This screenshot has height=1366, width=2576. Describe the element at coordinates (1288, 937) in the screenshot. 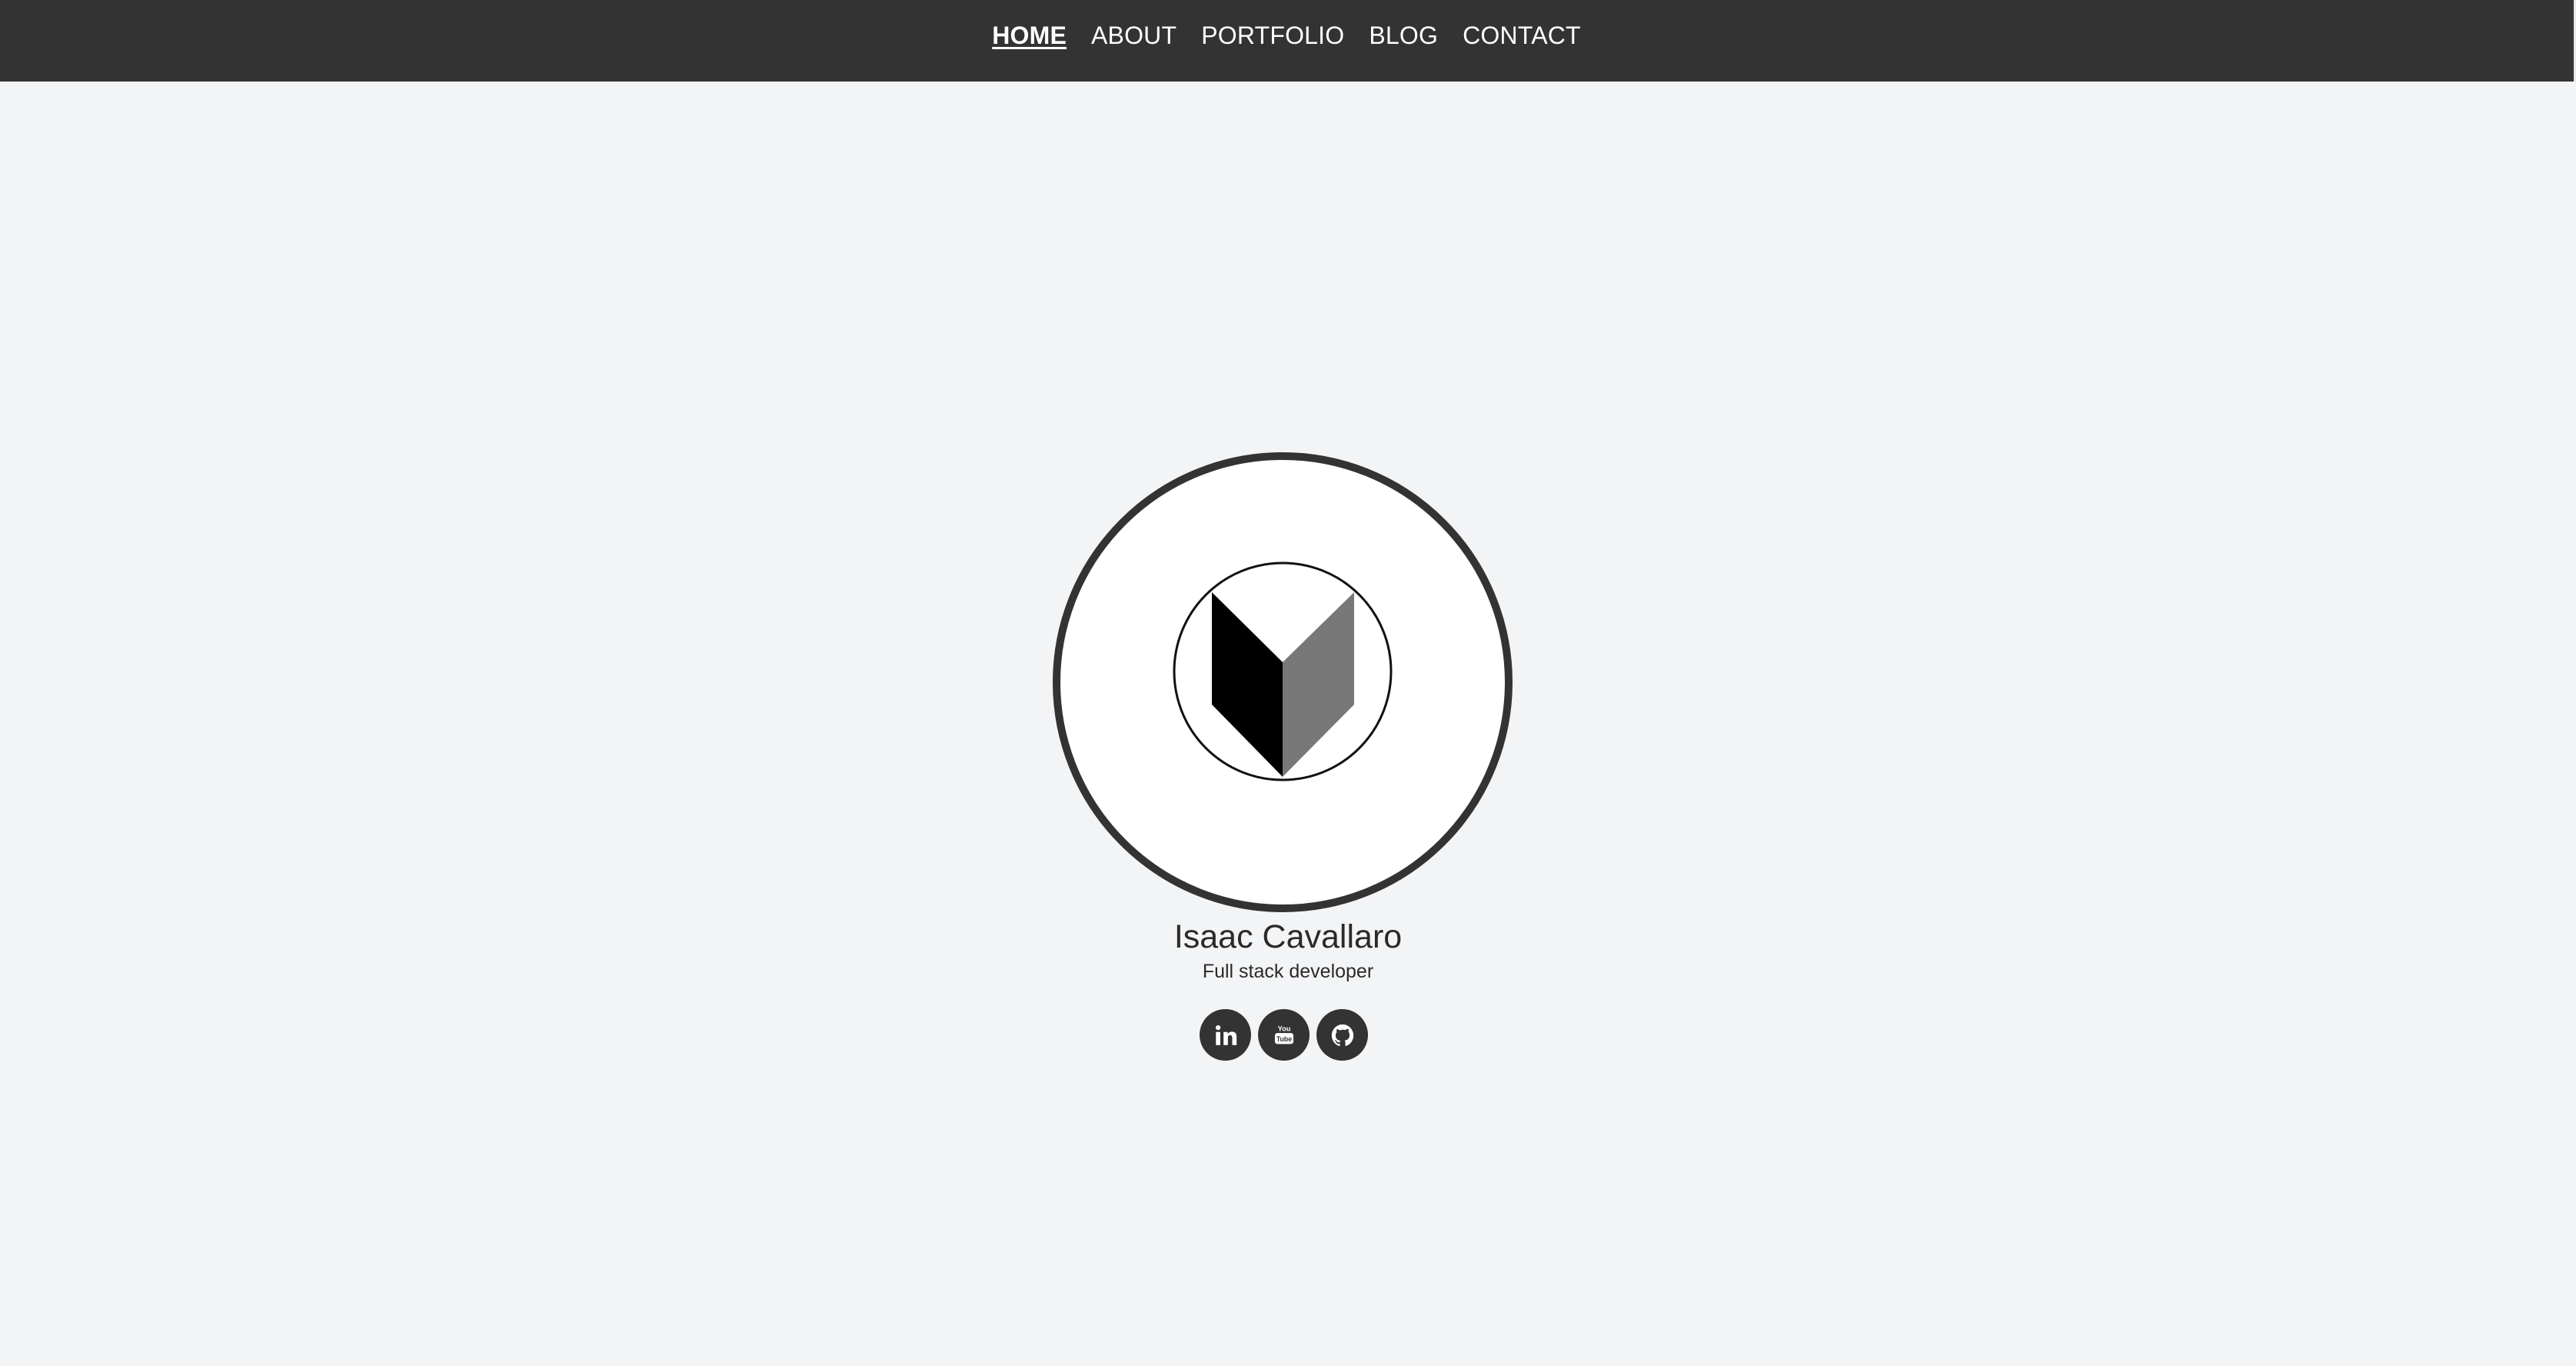

I see `profile-name: Isaac Cavallaro` at that location.